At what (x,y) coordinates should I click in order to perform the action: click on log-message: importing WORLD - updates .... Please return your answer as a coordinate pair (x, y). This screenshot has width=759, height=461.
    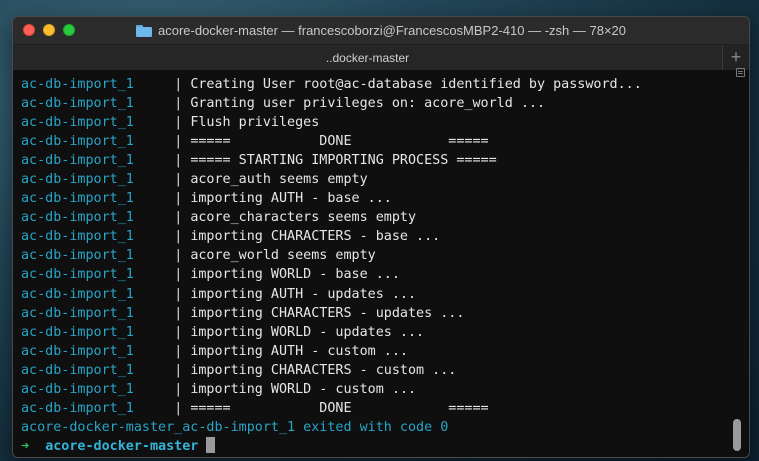
    Looking at the image, I should click on (307, 332).